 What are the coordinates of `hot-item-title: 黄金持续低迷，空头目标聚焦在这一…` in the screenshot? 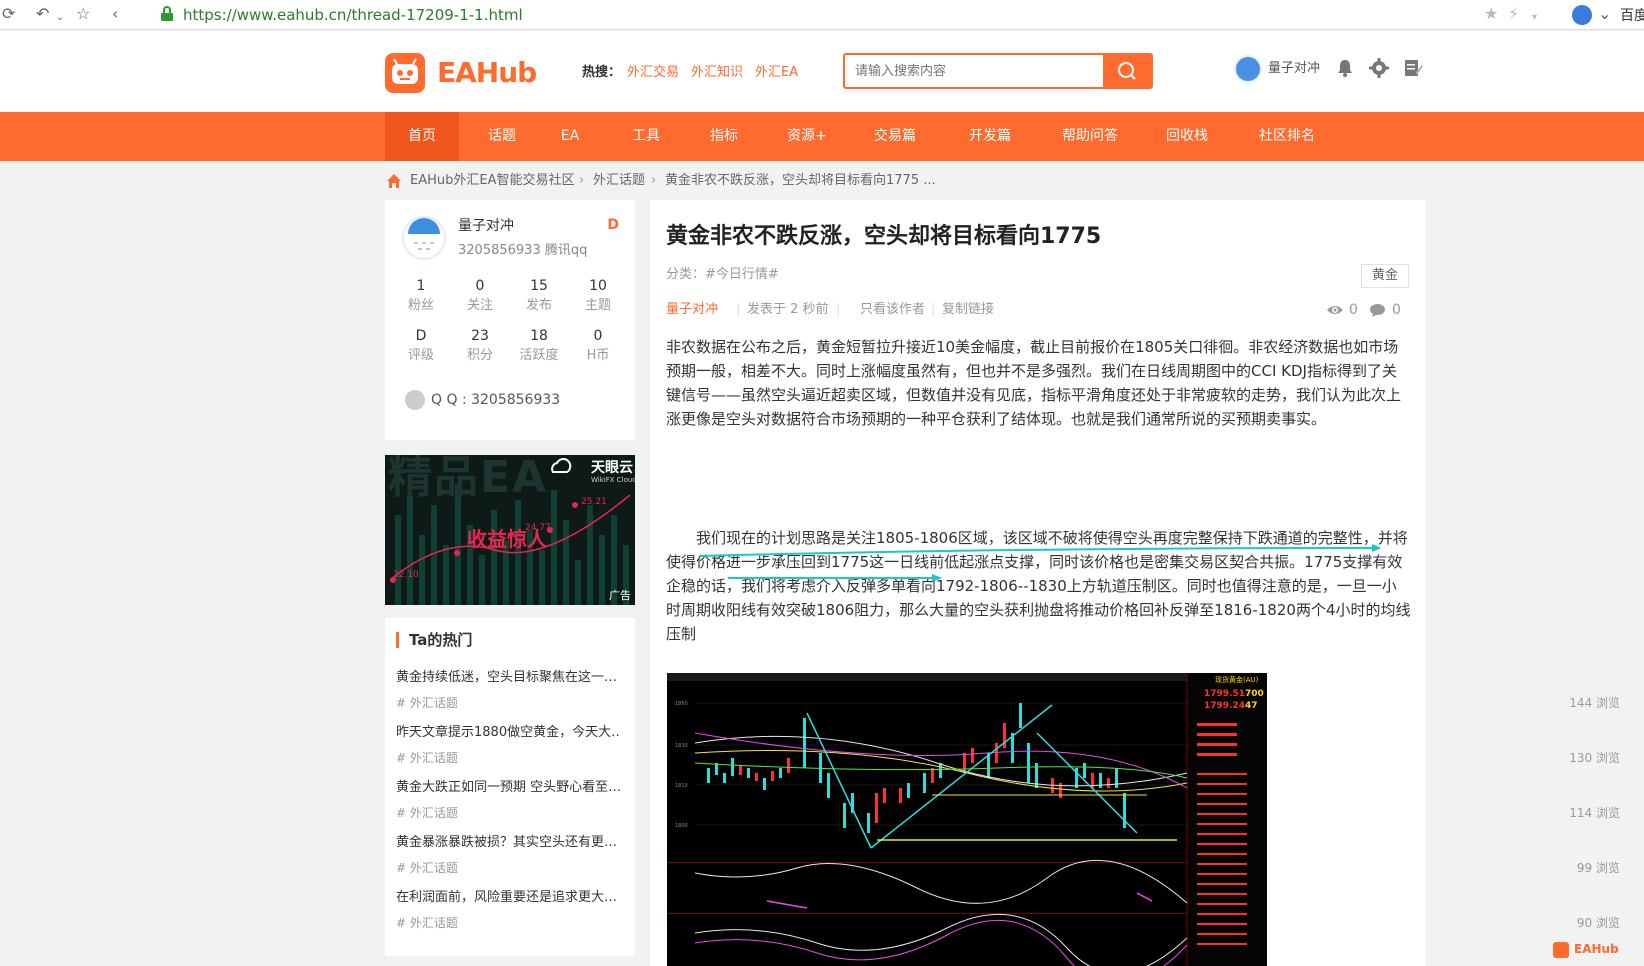 It's located at (508, 678).